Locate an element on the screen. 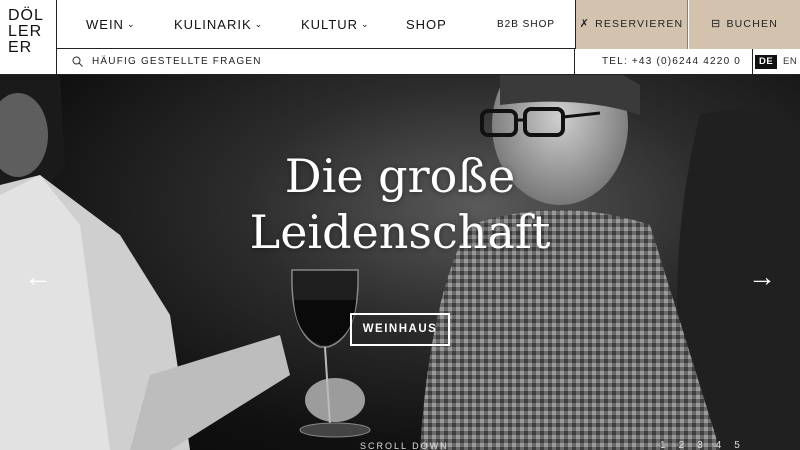  nav-item-label: KULINARIK is located at coordinates (213, 24).